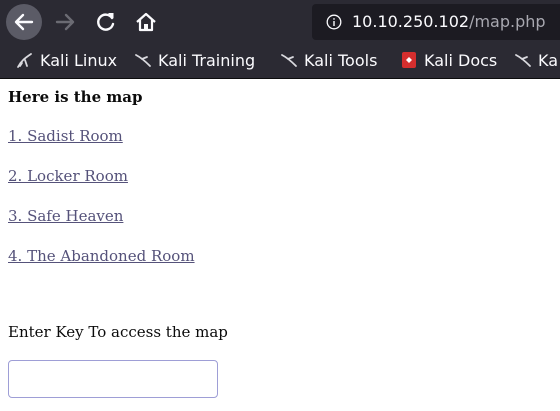 This screenshot has width=560, height=411. I want to click on browser-toolbar: 10.10.250.102/map.php, so click(280, 22).